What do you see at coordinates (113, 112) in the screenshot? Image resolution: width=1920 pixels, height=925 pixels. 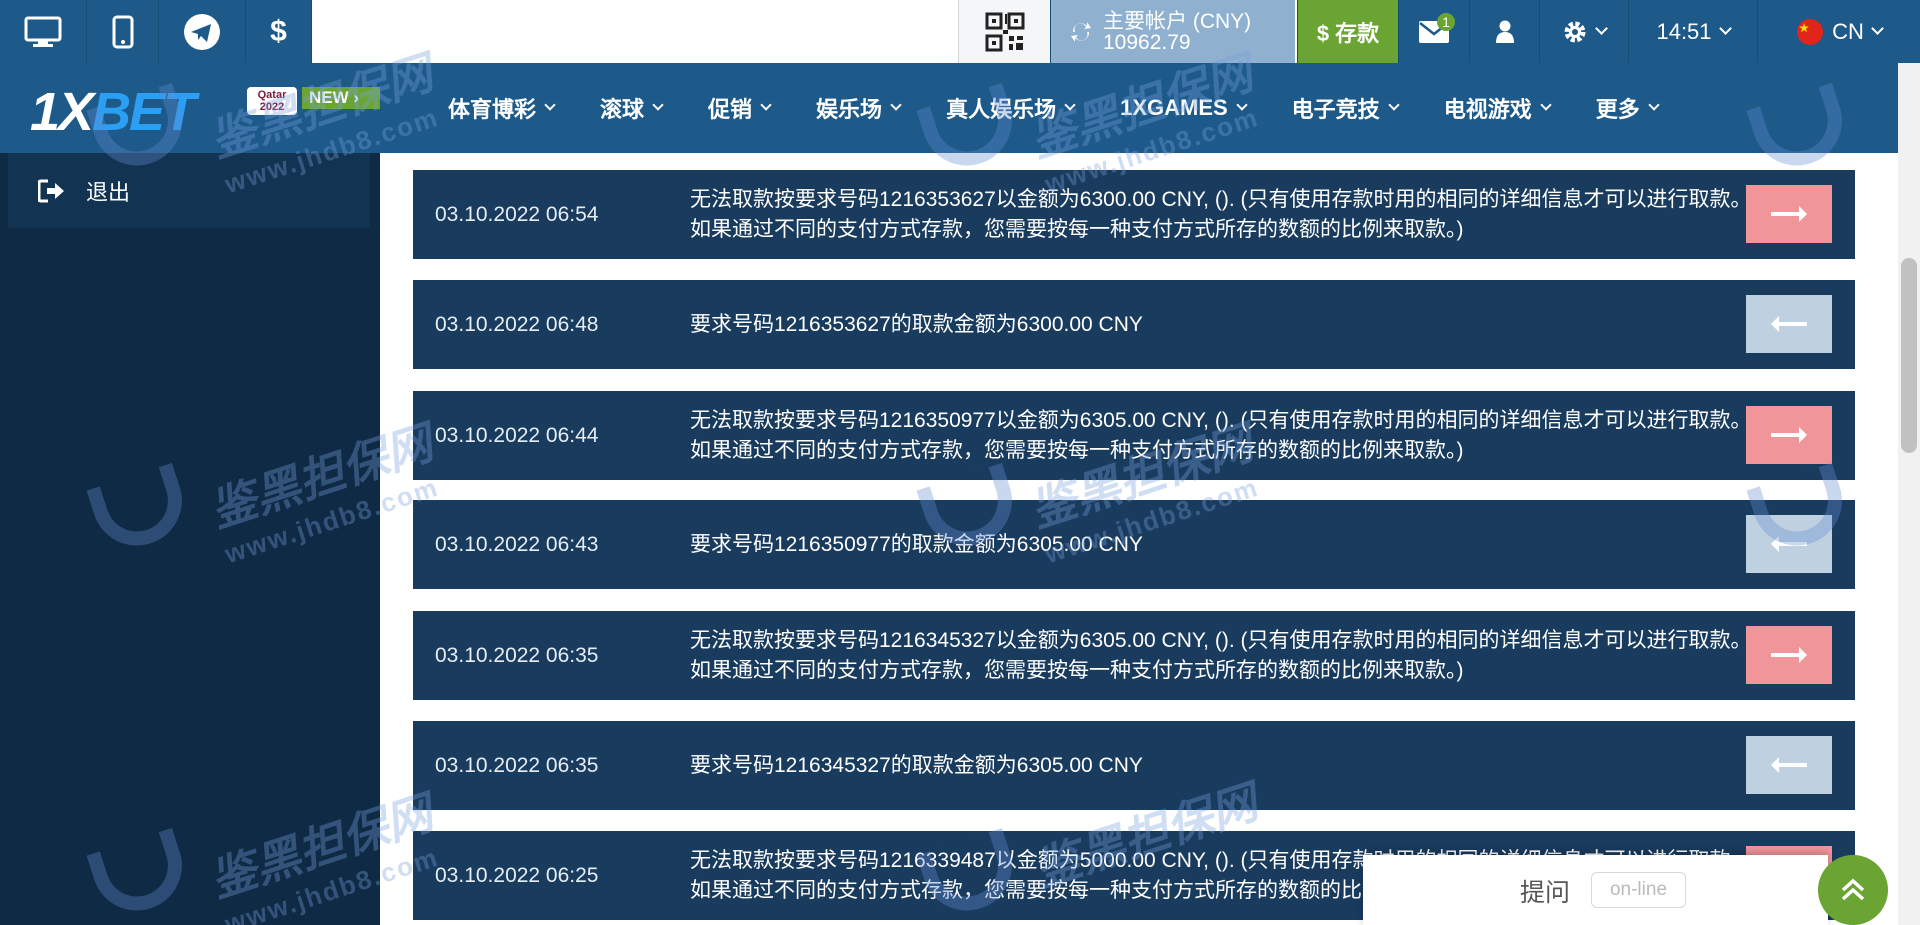 I see `brand-logo: 1XBET` at bounding box center [113, 112].